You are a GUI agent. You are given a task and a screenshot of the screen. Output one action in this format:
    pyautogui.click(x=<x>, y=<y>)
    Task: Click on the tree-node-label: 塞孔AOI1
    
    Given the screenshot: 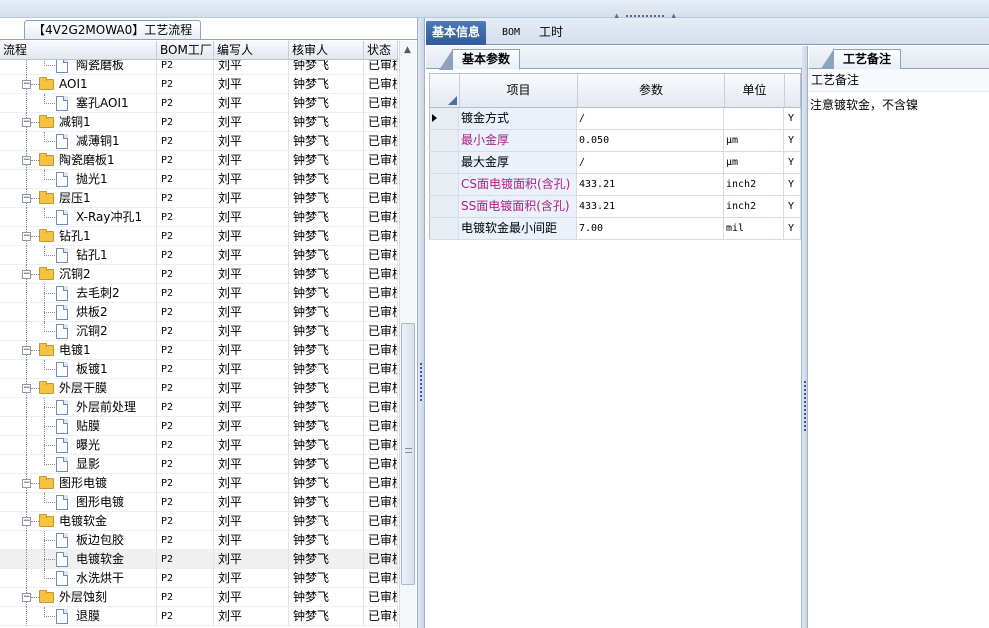 What is the action you would take?
    pyautogui.click(x=102, y=103)
    